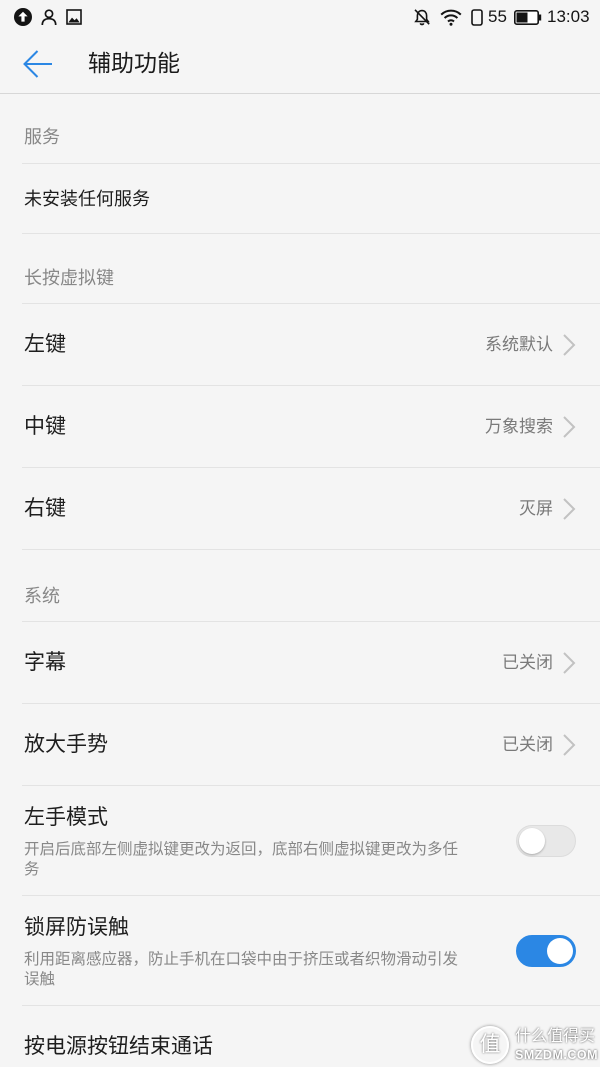 The width and height of the screenshot is (600, 1067). I want to click on lockscreen-mistouch-toggle, so click(546, 951).